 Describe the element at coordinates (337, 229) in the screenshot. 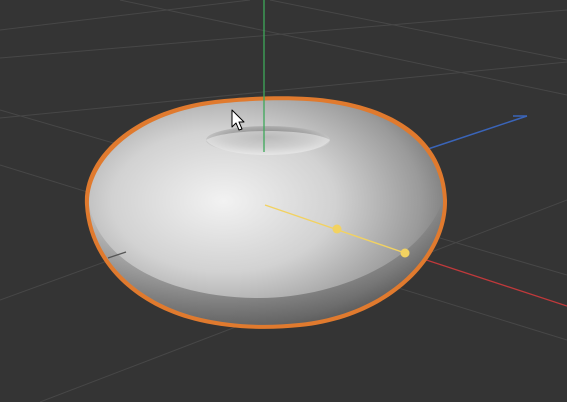

I see `light-handle-near` at that location.